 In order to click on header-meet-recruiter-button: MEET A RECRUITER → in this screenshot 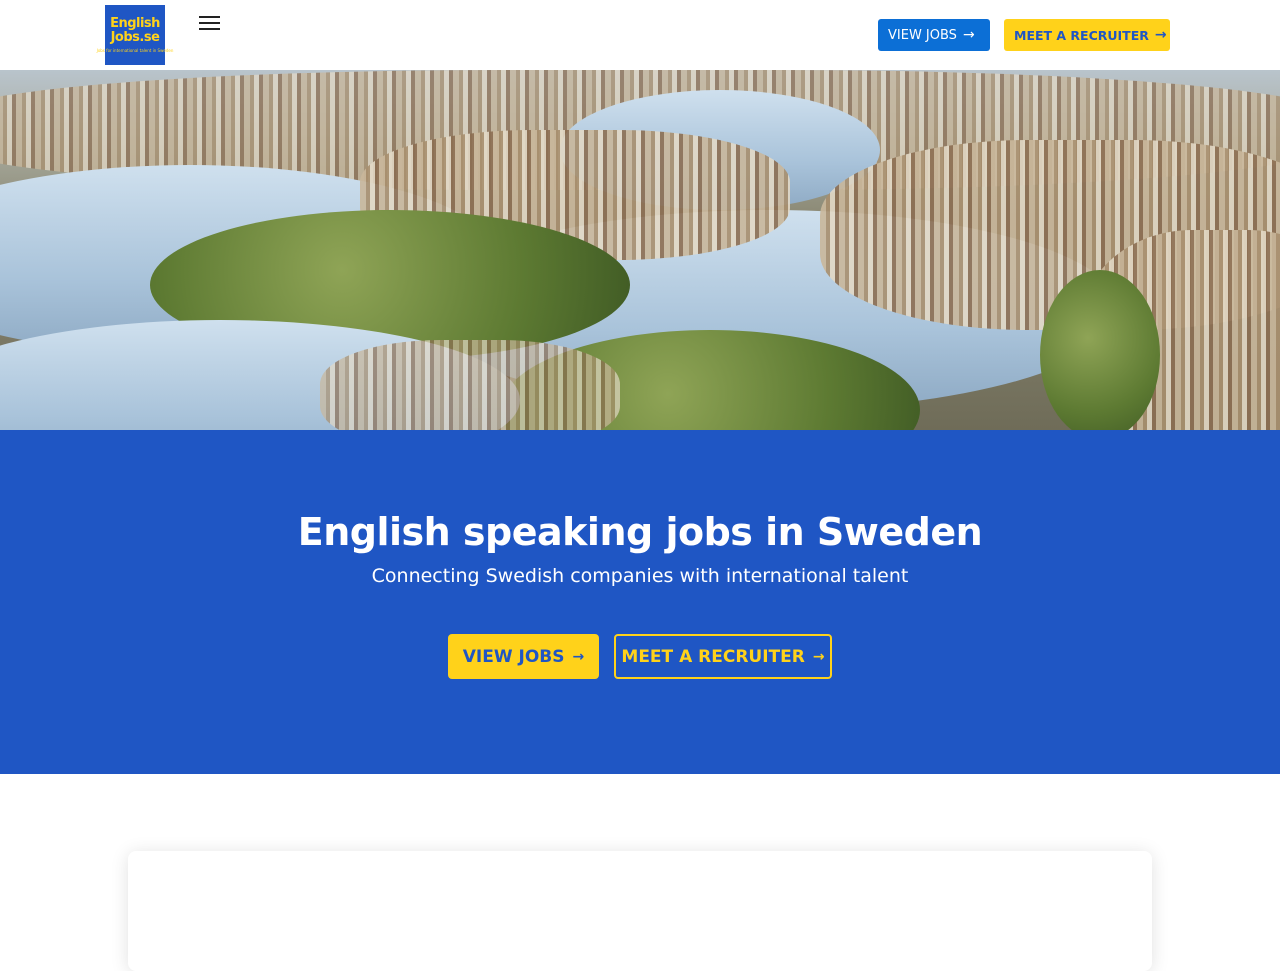, I will do `click(1087, 35)`.